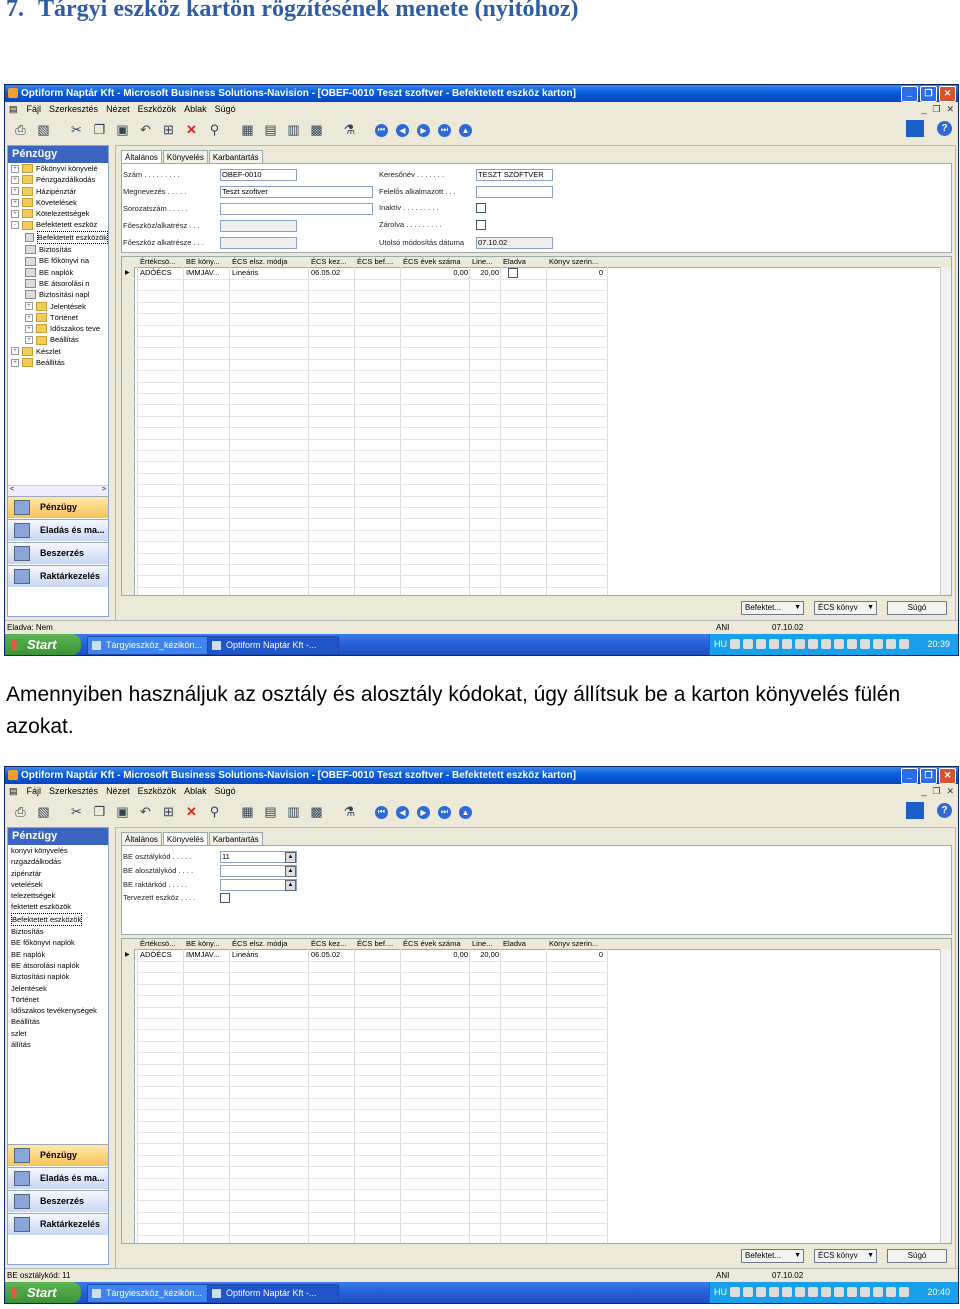  I want to click on menu-item: Fájl, so click(34, 791).